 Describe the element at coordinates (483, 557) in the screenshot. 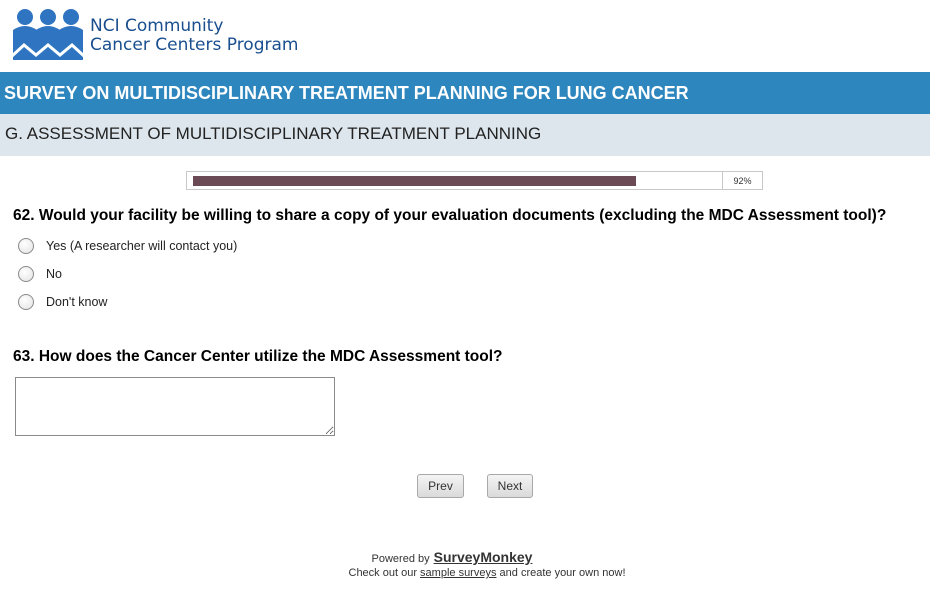

I see `surveymonkey-link: SurveyMonkey` at that location.